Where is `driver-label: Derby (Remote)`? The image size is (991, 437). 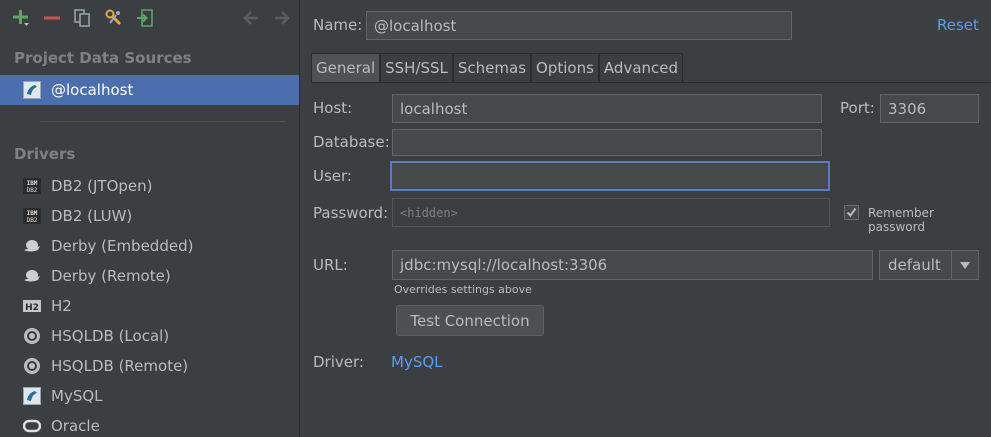
driver-label: Derby (Remote) is located at coordinates (111, 276).